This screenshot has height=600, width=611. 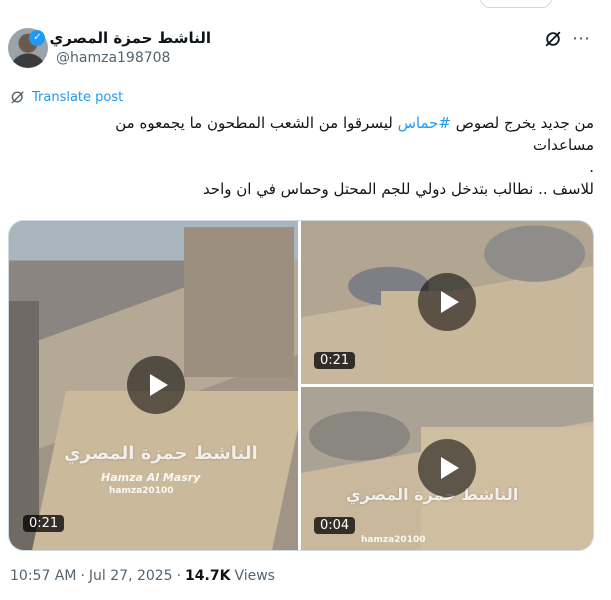 I want to click on author-name-row: ✓ الناشط حمزة المصري, so click(x=120, y=38).